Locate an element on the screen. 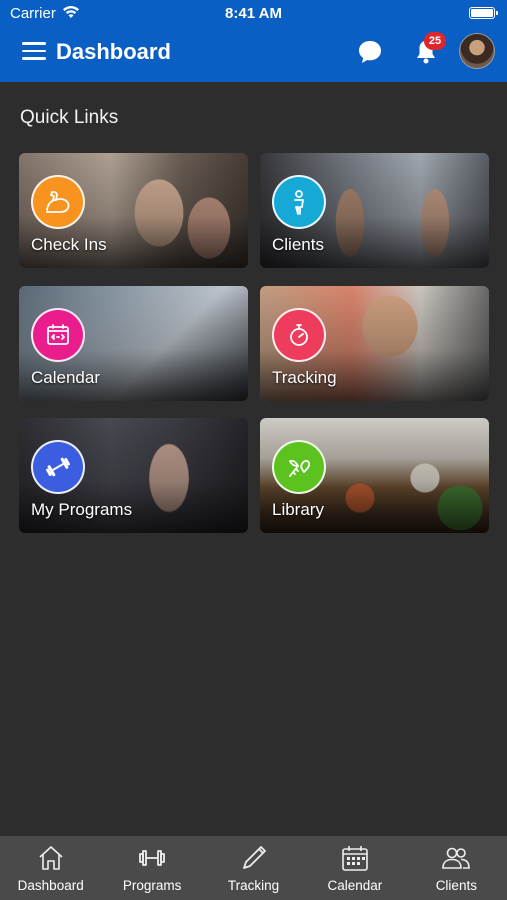 The width and height of the screenshot is (507, 900). tab-label: Programs is located at coordinates (152, 885).